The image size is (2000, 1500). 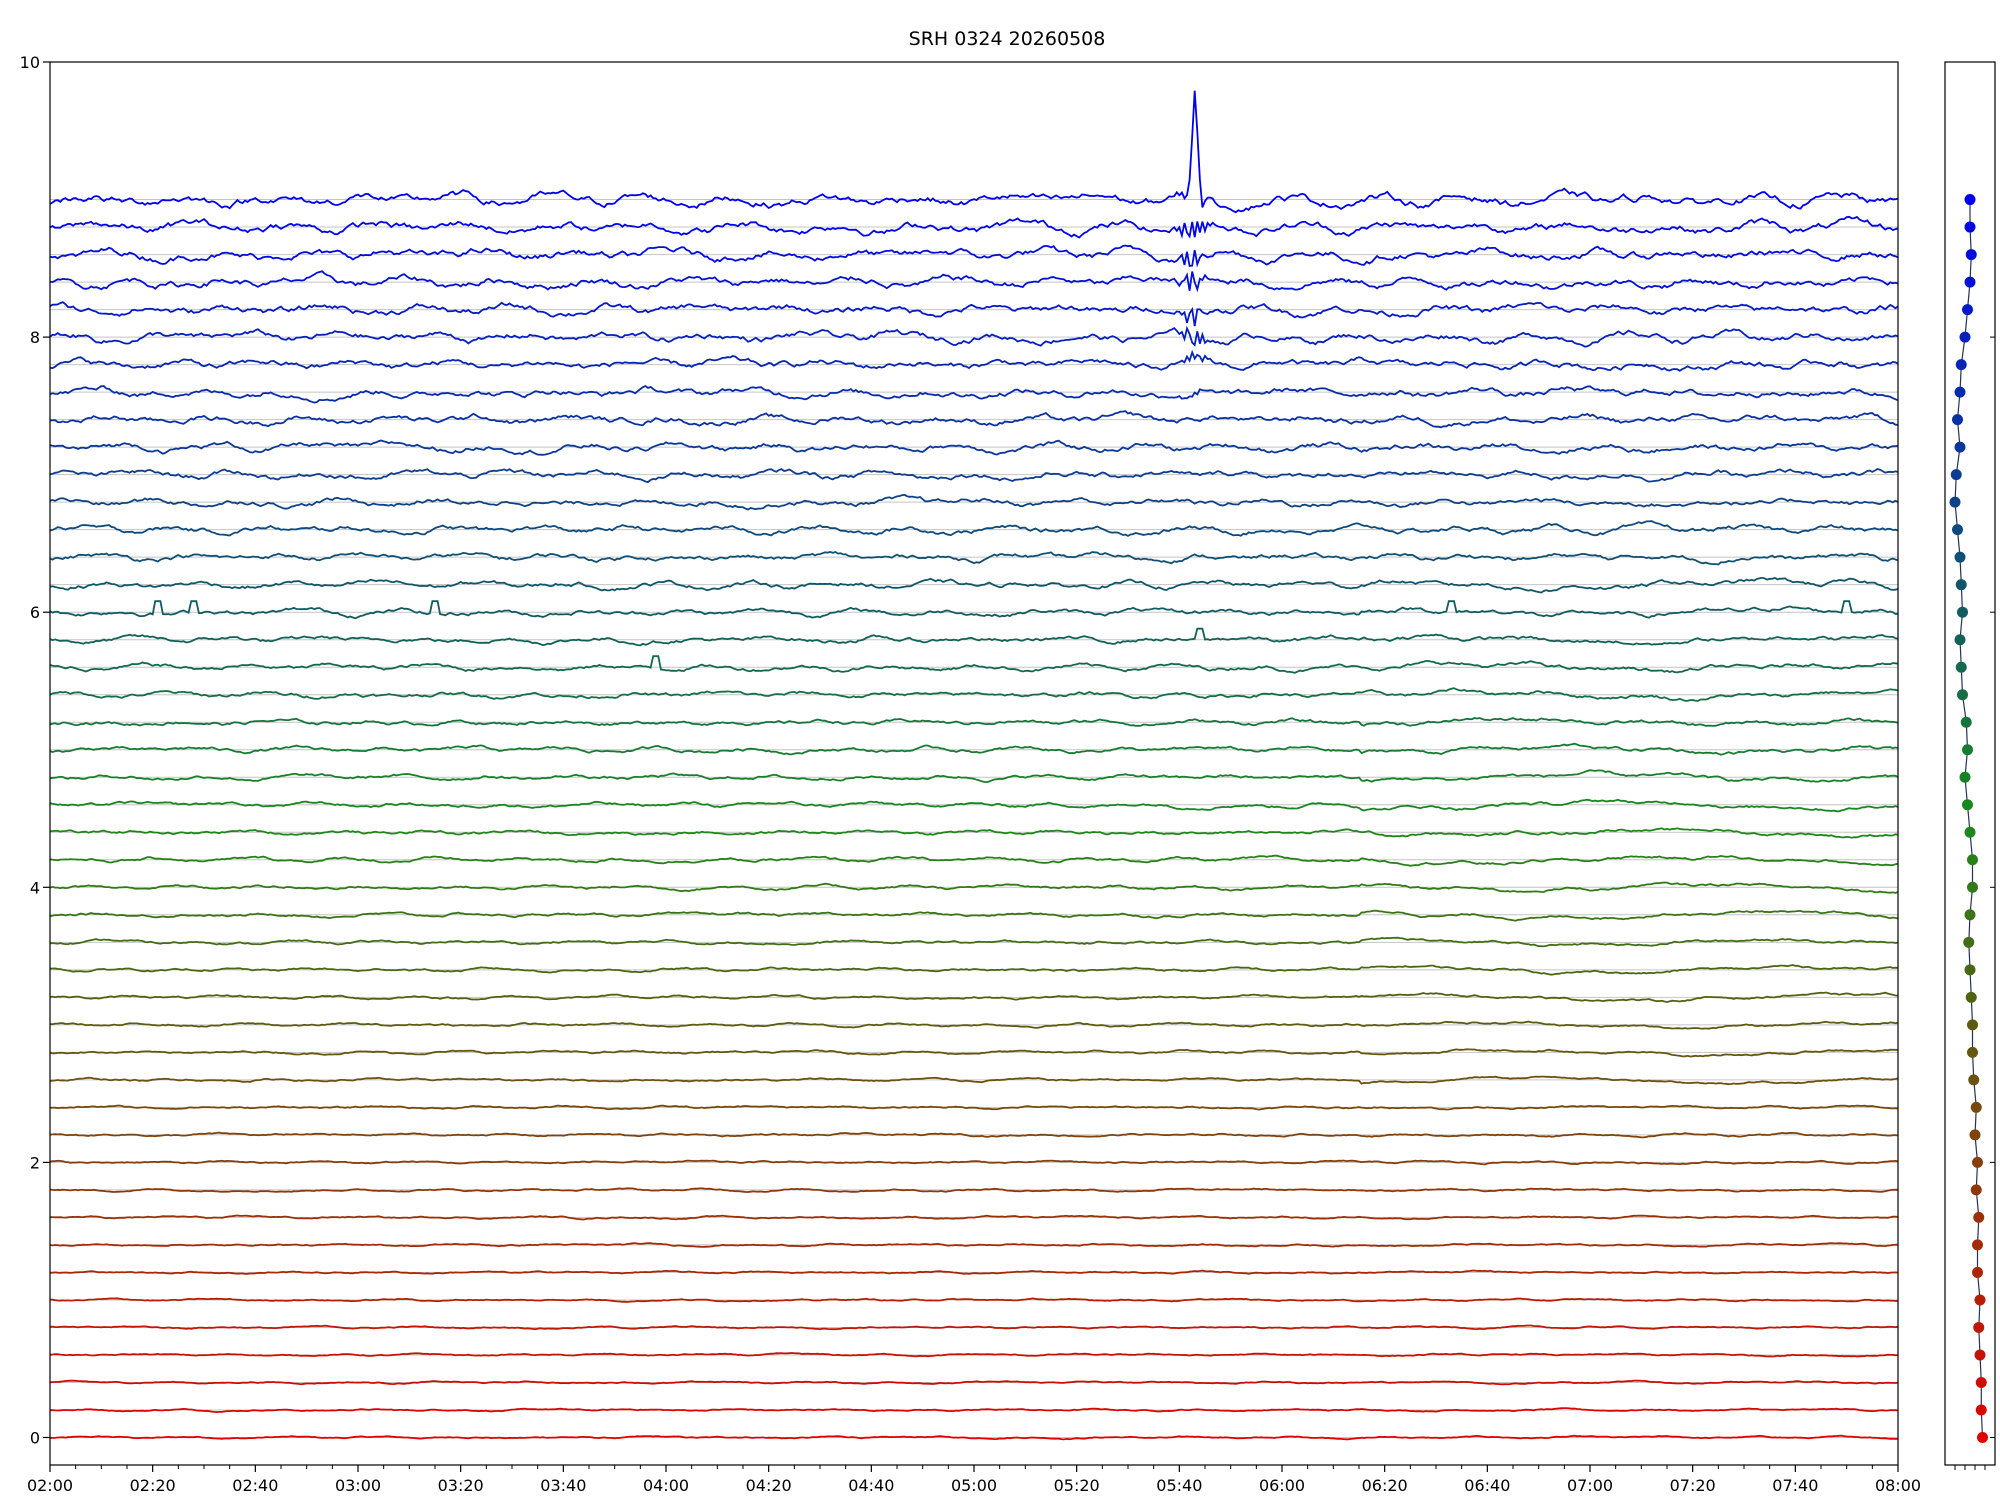 What do you see at coordinates (153, 1485) in the screenshot?
I see `x-tick-label: 02:20` at bounding box center [153, 1485].